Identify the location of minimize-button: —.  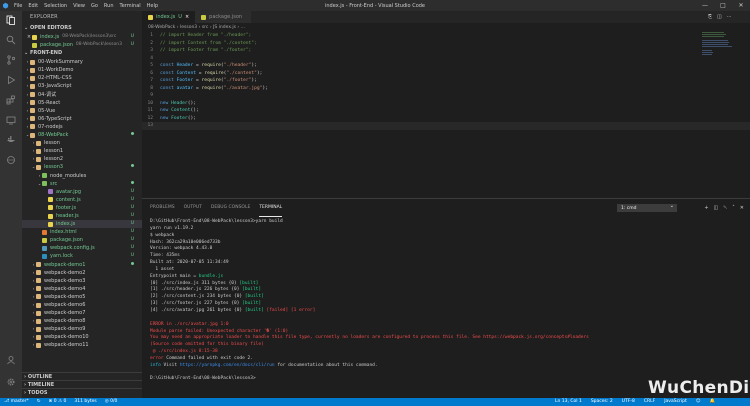
(705, 5).